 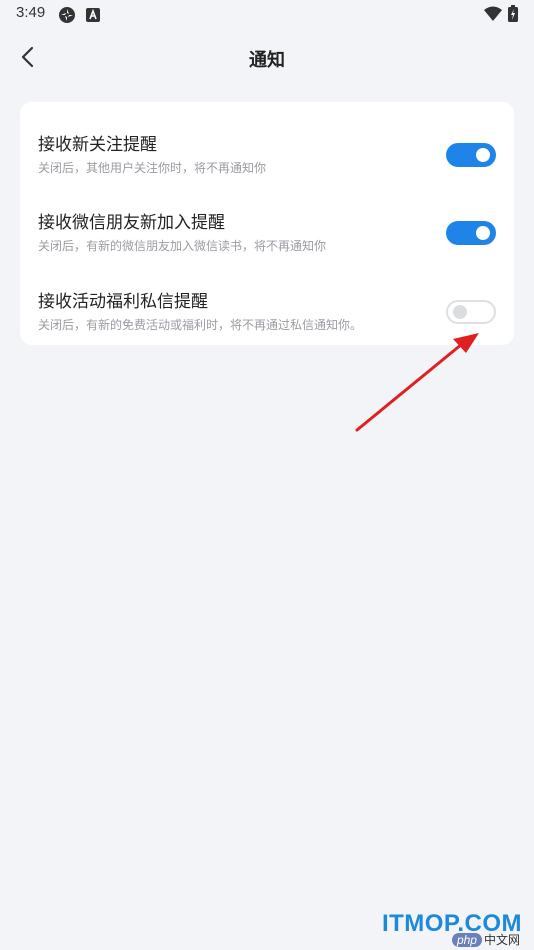 I want to click on setting-title: 接收新关注提醒, so click(x=97, y=145).